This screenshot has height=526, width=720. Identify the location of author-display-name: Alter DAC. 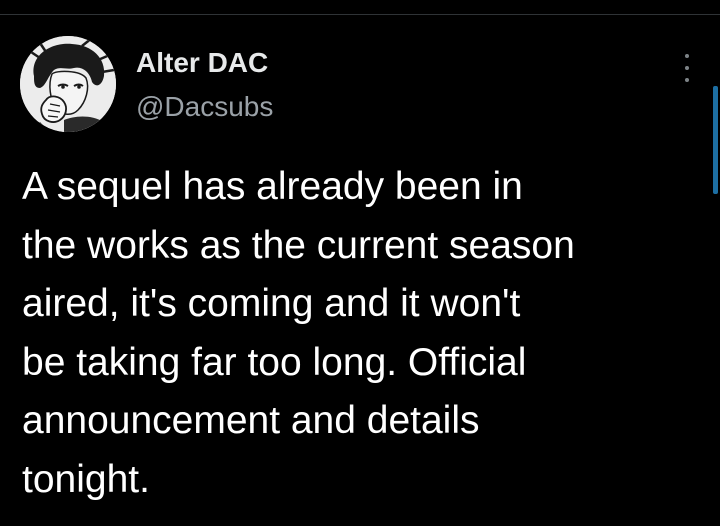
(204, 63).